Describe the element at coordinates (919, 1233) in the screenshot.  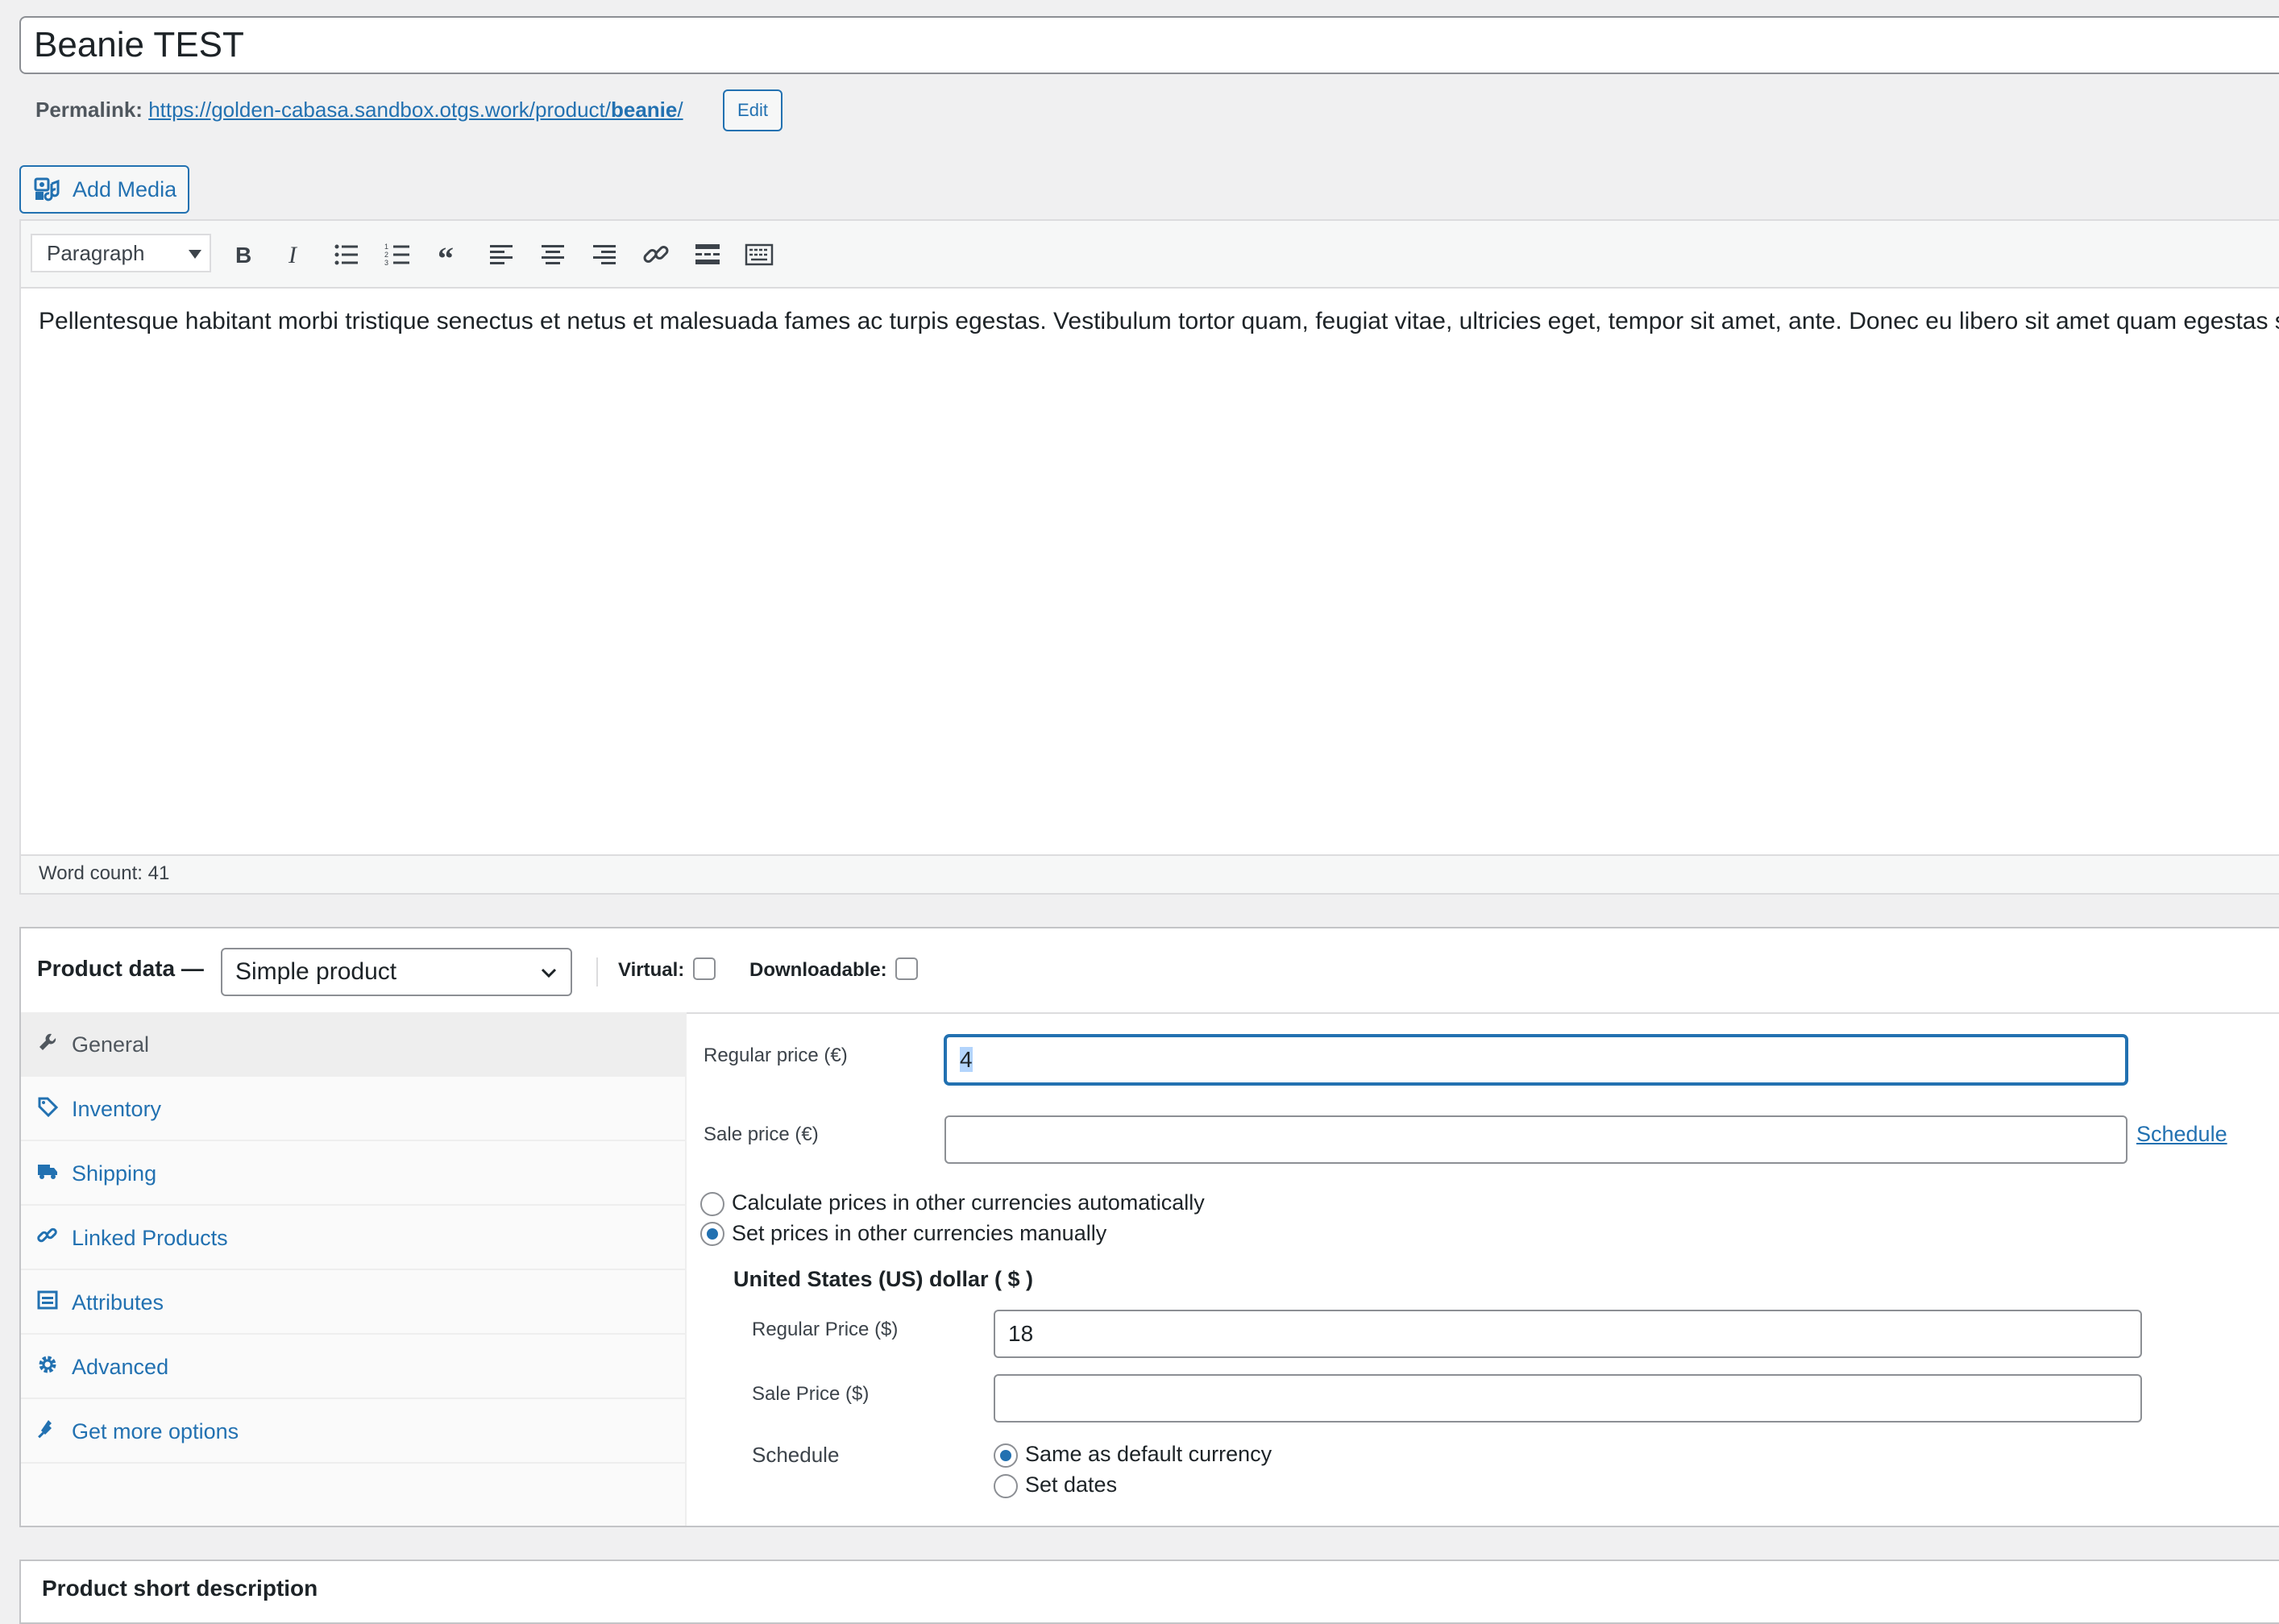
I see `manual-currency-label: Set prices in other currencies manually` at that location.